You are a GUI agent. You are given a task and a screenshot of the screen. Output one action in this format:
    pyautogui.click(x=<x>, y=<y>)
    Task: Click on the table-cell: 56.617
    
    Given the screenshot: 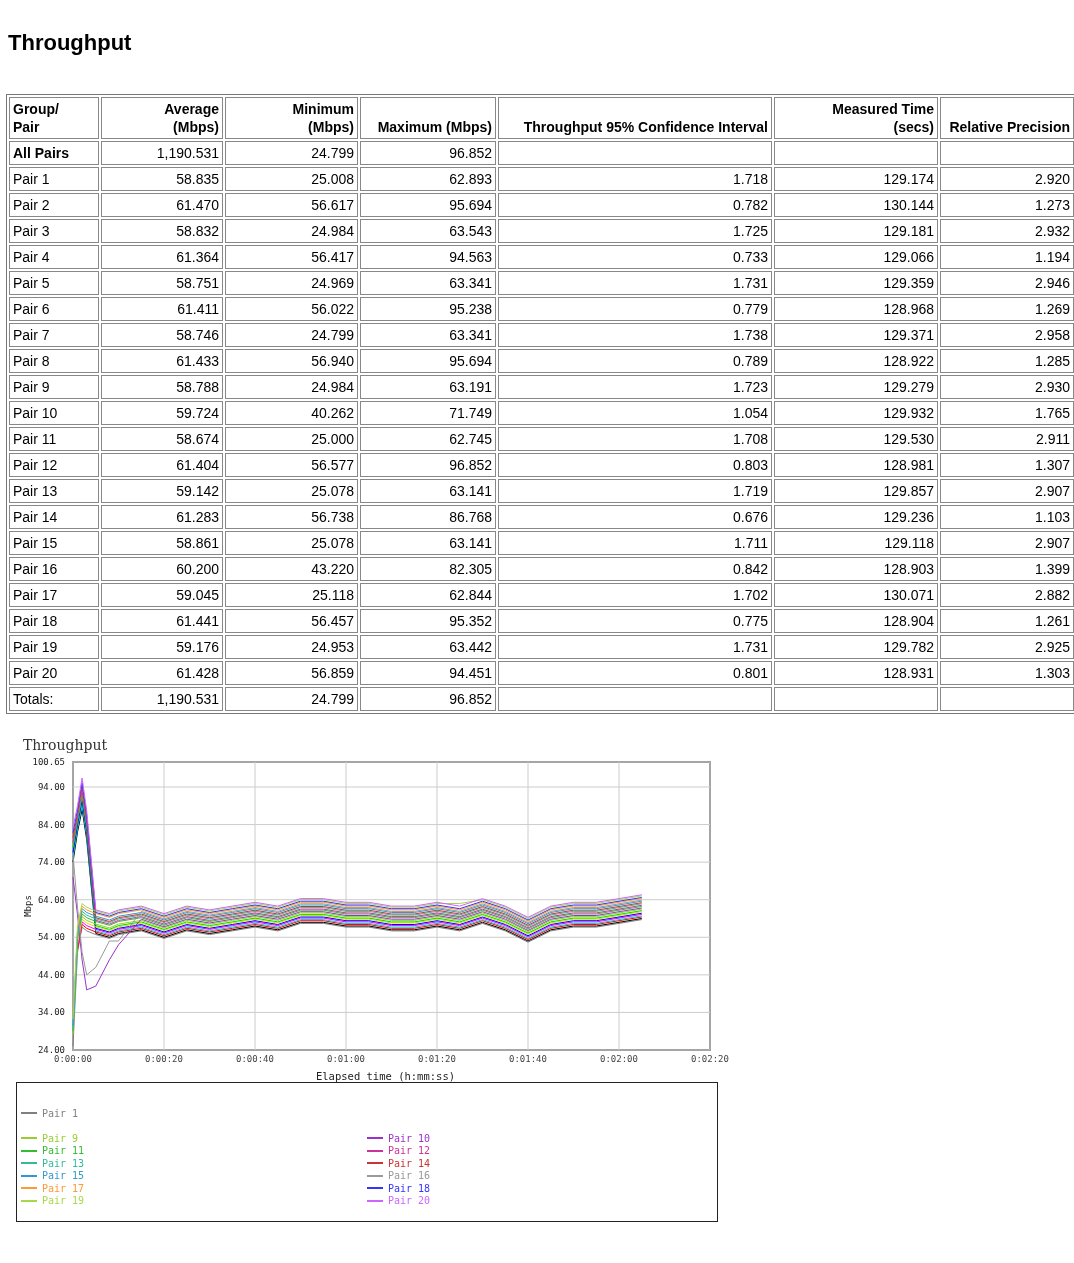 What is the action you would take?
    pyautogui.click(x=291, y=205)
    